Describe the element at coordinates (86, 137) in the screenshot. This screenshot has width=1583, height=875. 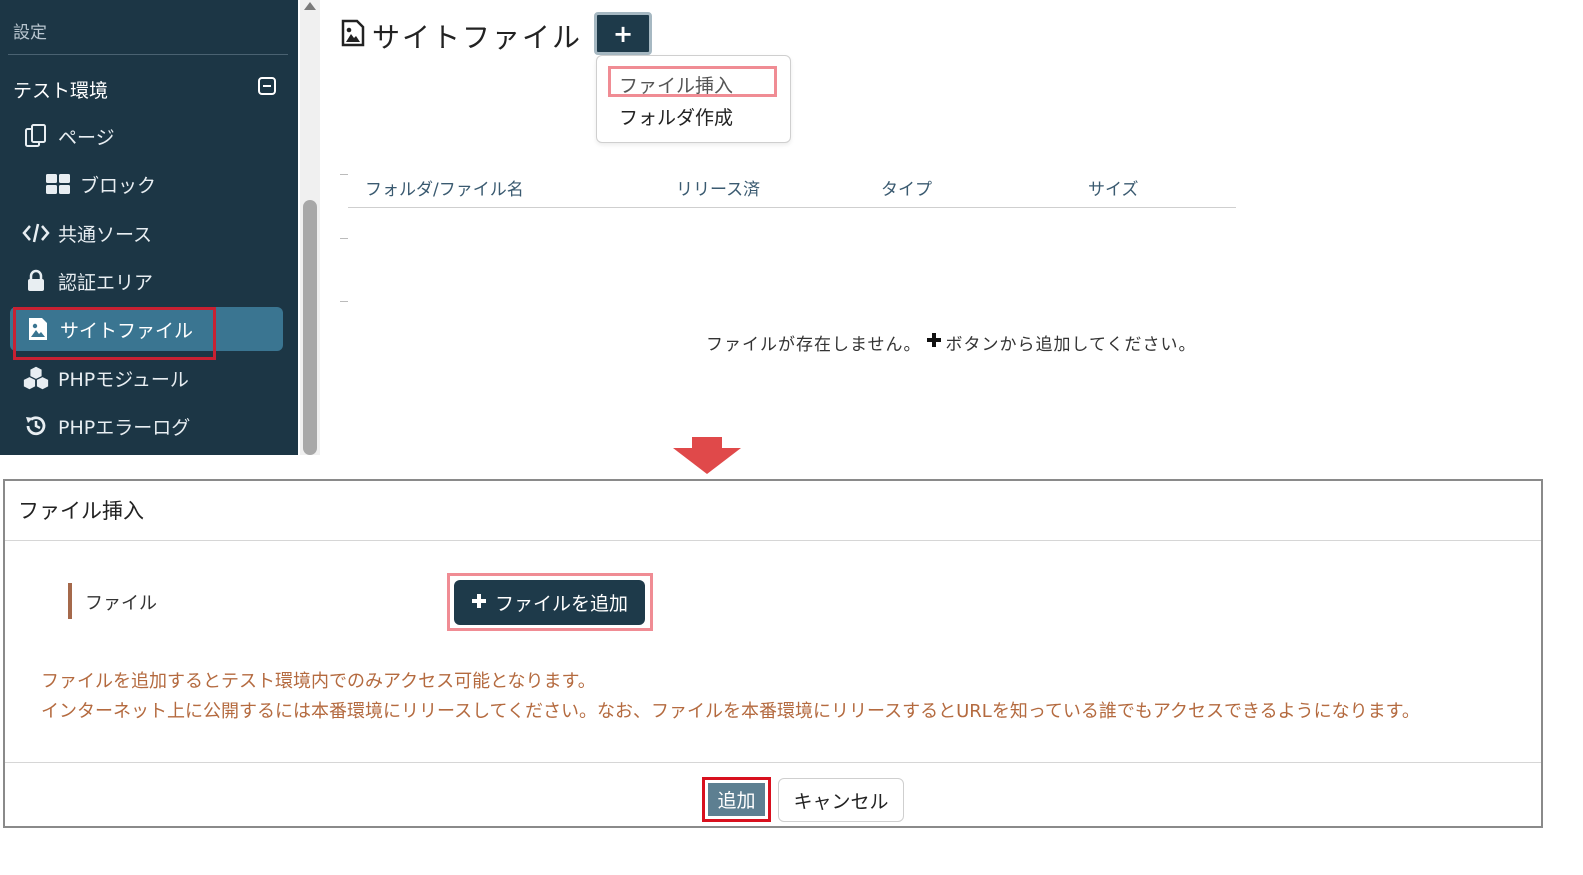
I see `sidebar-item-label: ページ` at that location.